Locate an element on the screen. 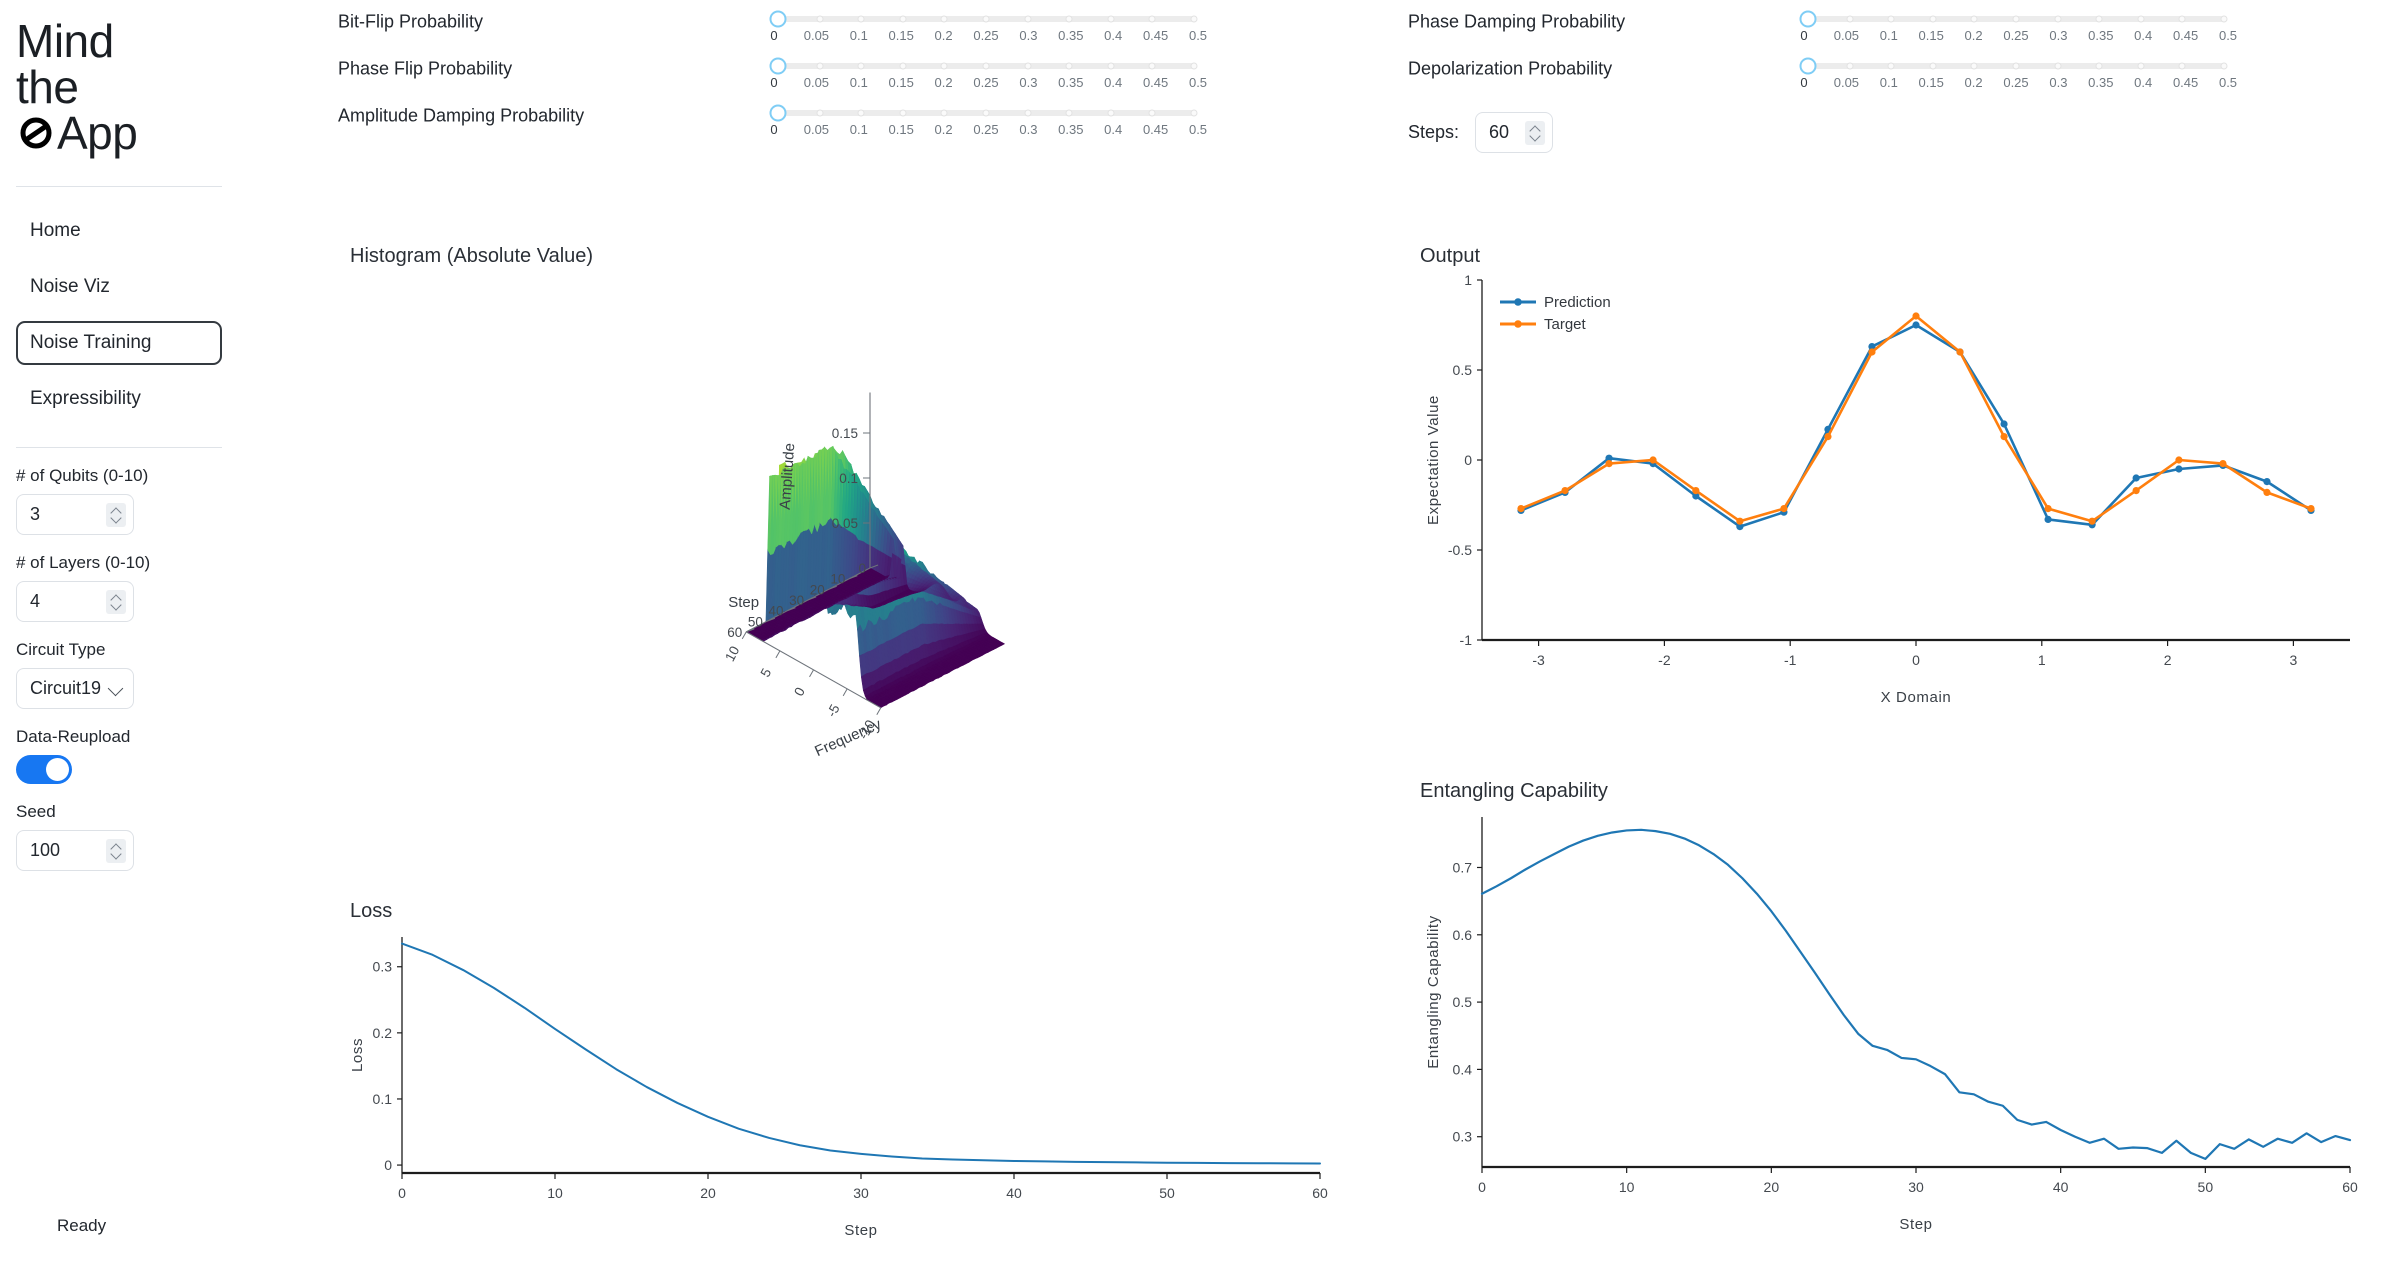 This screenshot has height=1288, width=2384. seed-spinner-buttons is located at coordinates (116, 850).